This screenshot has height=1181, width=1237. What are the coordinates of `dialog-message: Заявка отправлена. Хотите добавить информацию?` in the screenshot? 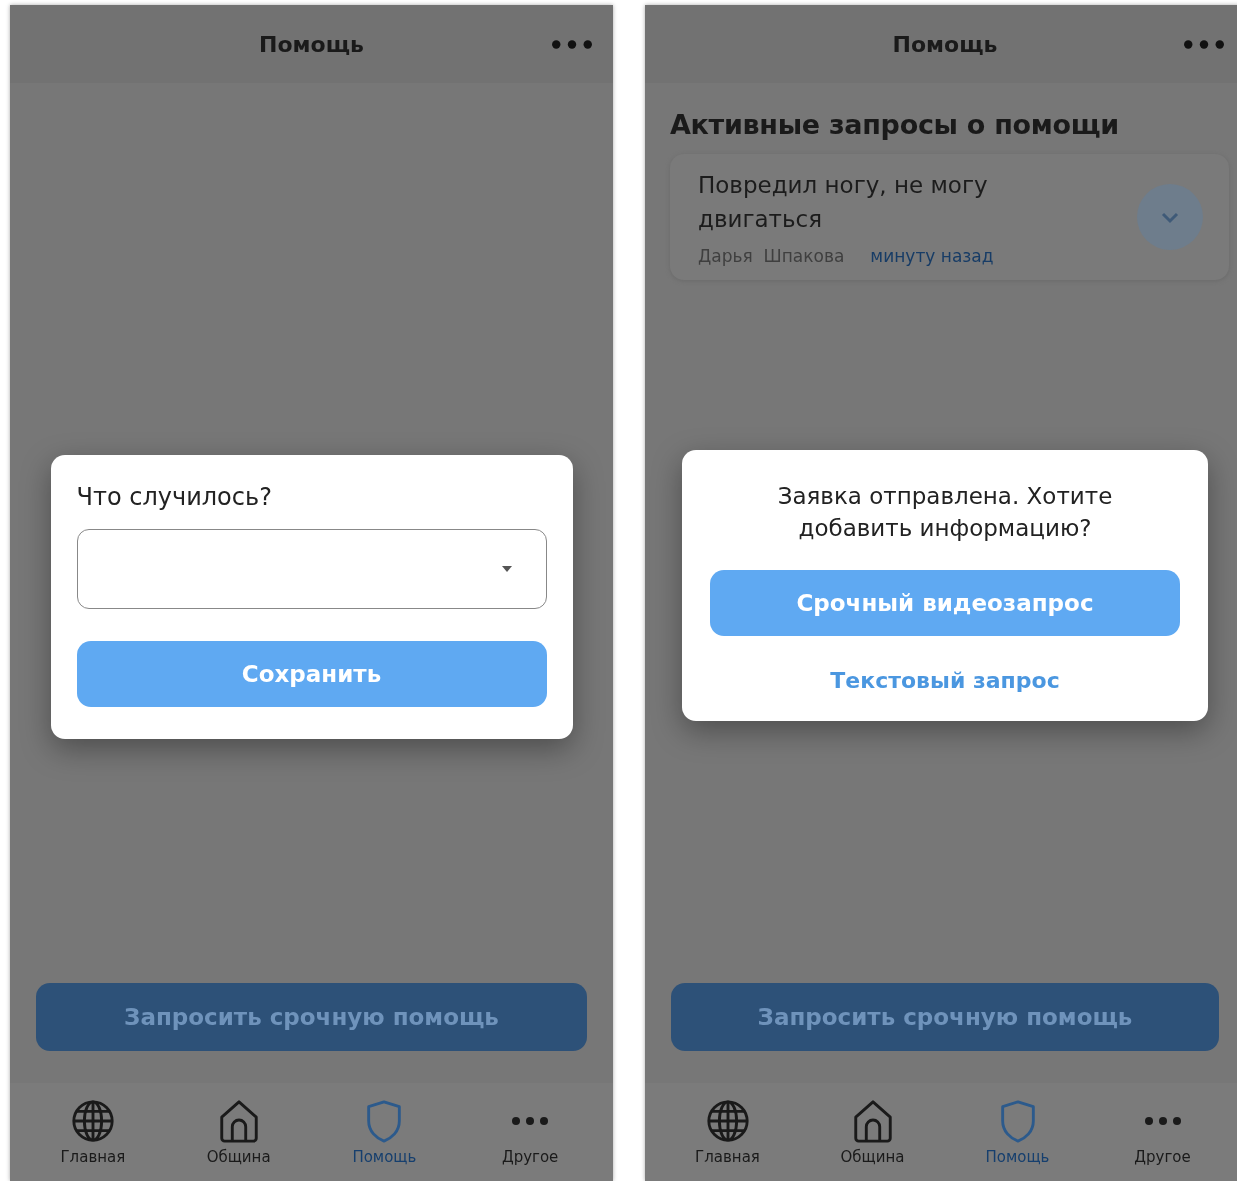 It's located at (945, 512).